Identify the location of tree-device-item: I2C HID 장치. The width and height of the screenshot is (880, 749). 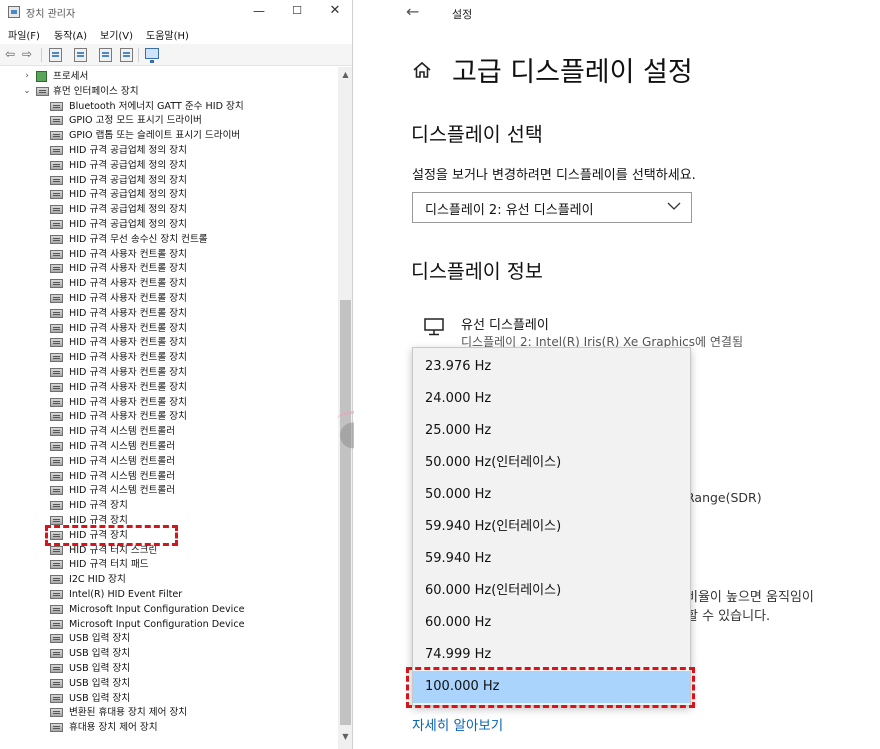
(192, 579).